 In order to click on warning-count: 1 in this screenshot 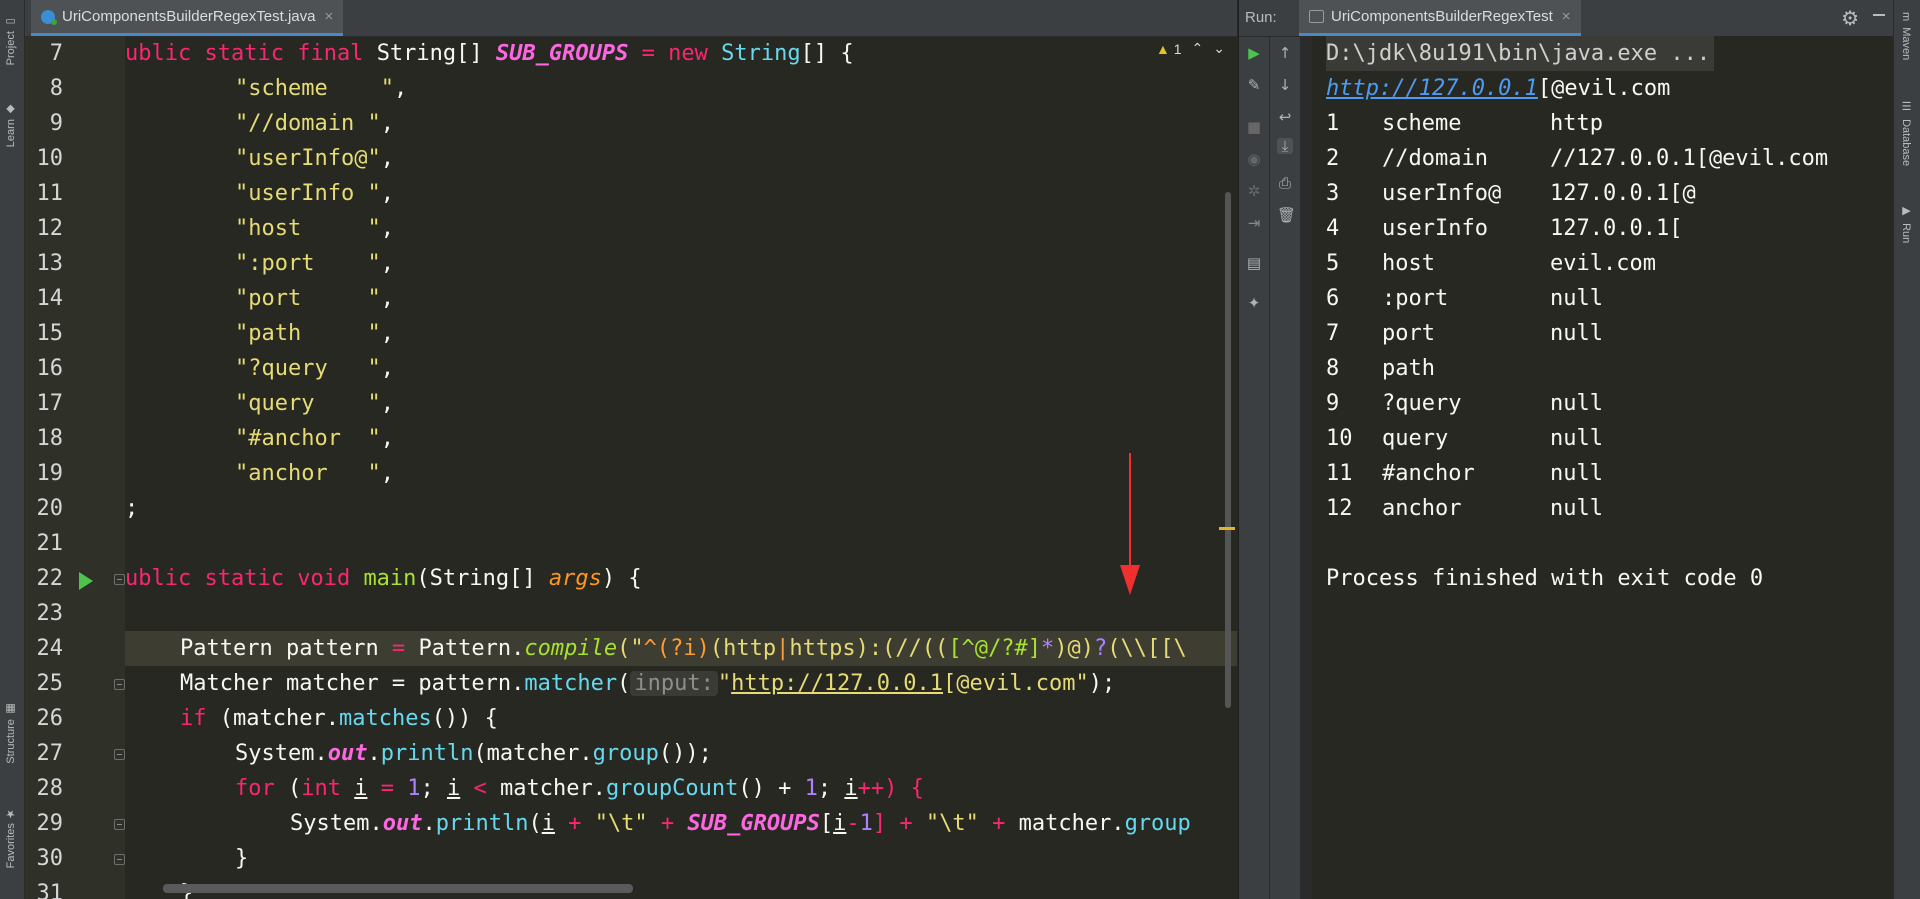, I will do `click(1177, 48)`.